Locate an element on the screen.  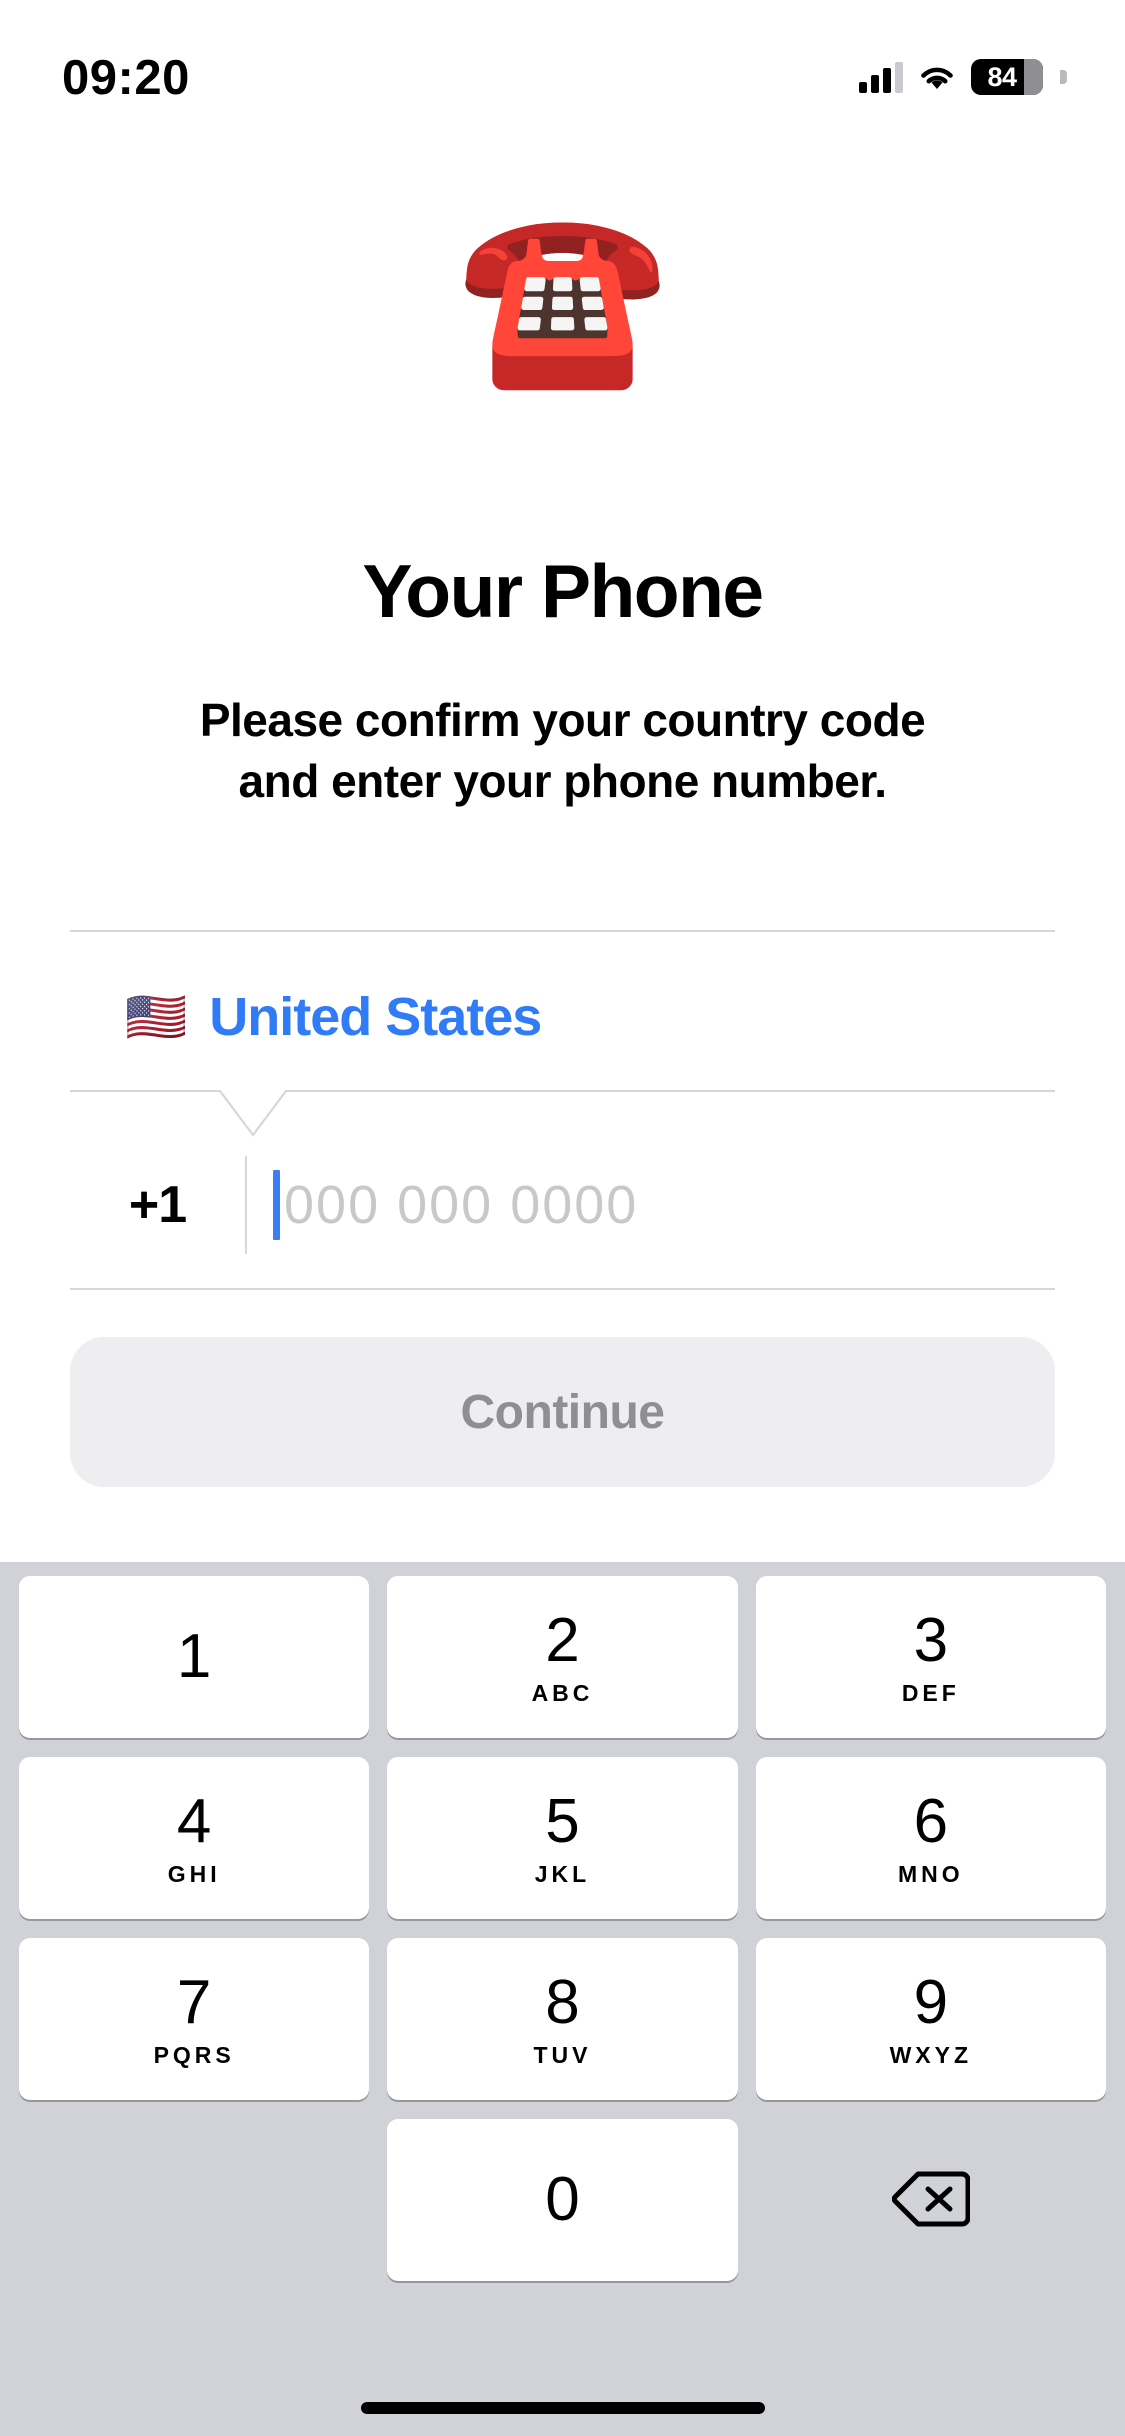
continue-button: Continue is located at coordinates (562, 1412).